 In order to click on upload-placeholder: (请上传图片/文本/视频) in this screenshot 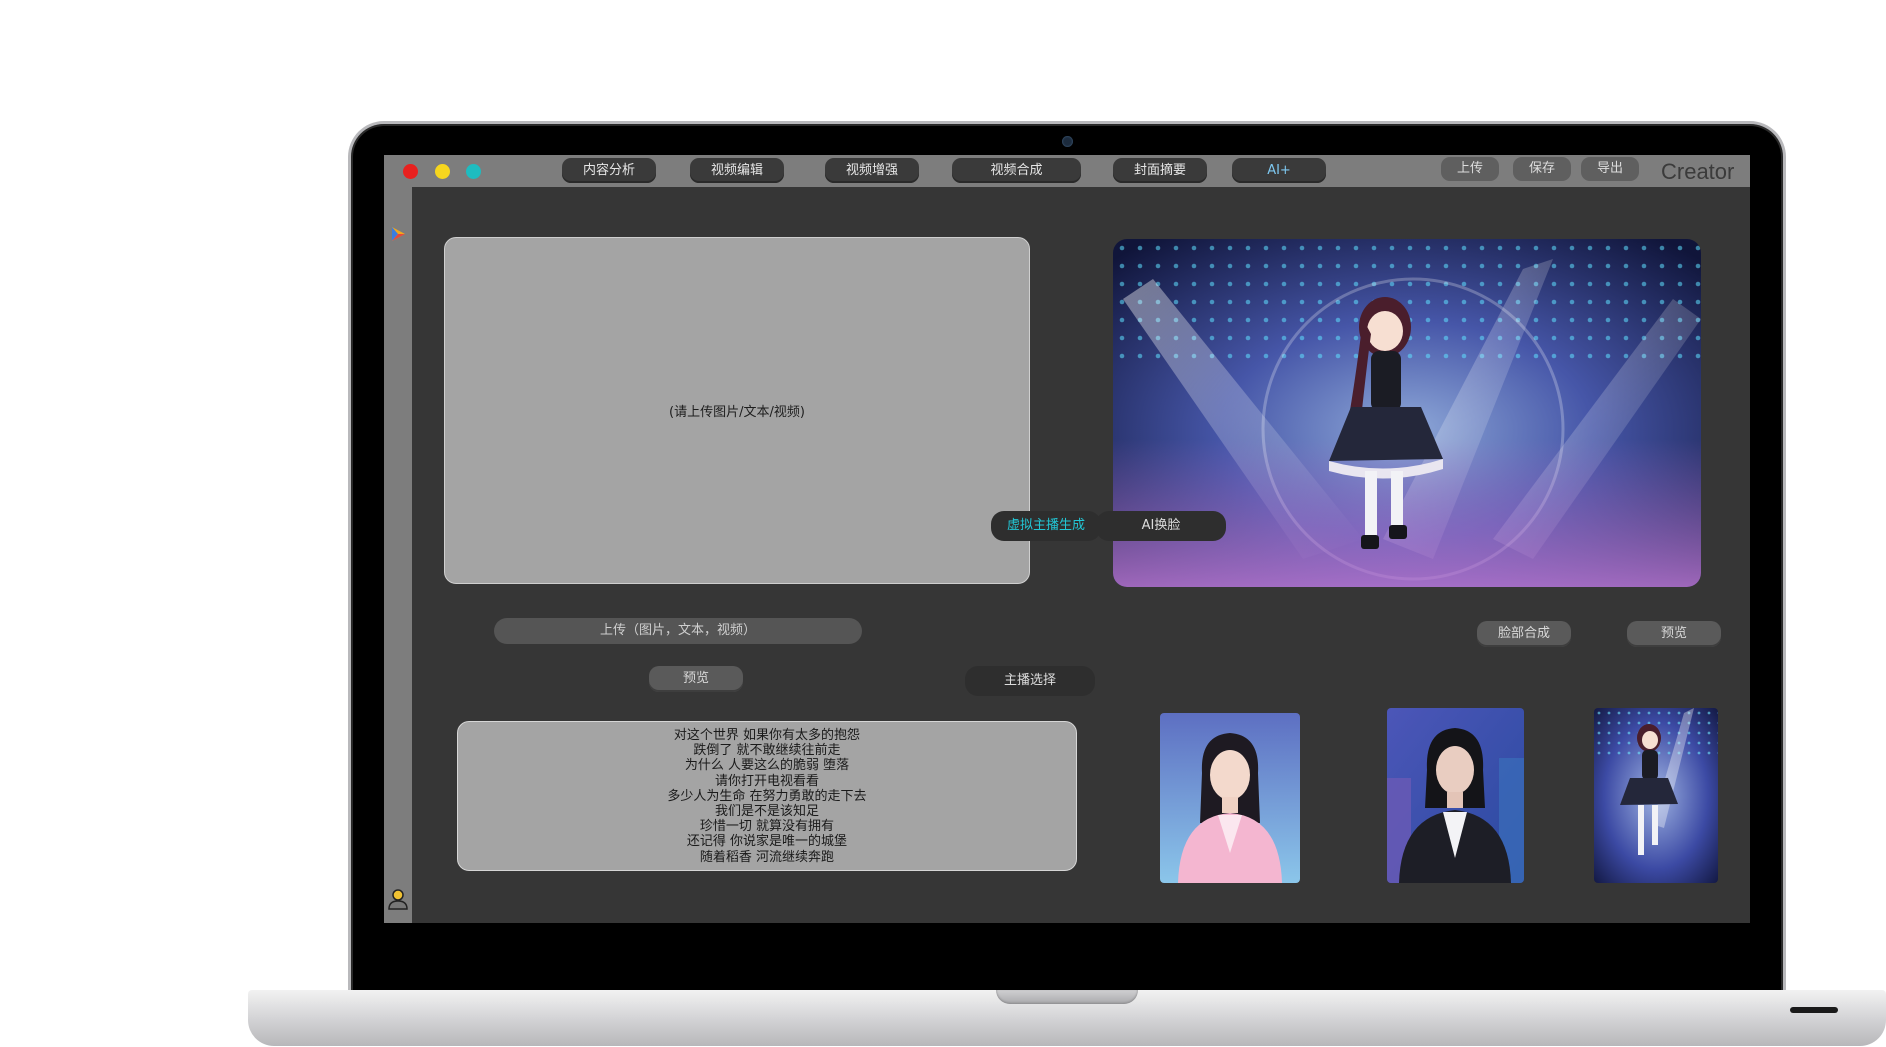, I will do `click(737, 412)`.